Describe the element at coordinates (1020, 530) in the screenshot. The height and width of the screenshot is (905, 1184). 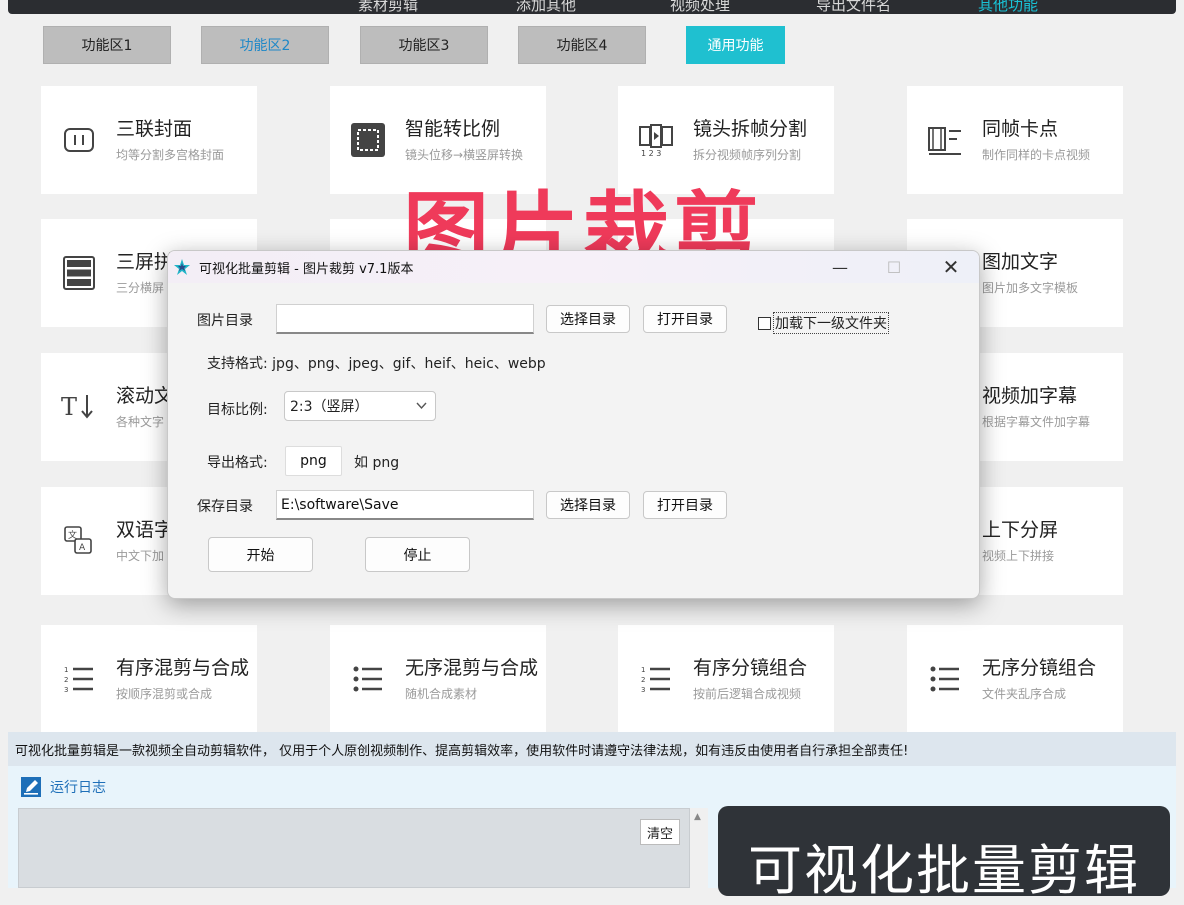
I see `card-title: 上下分屏` at that location.